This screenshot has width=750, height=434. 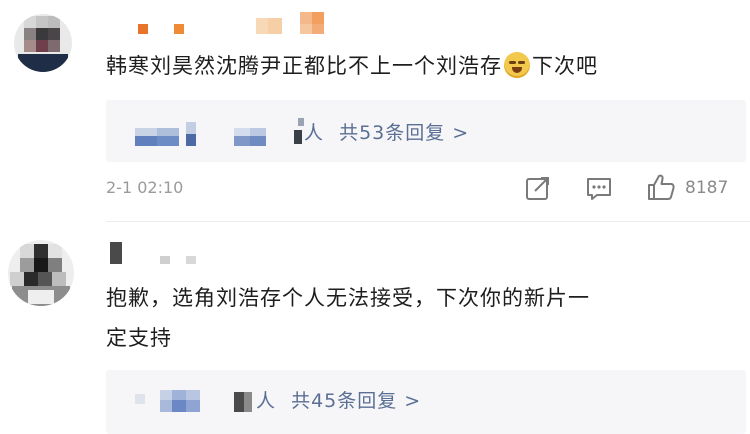 I want to click on reply-count: 共53条回复 >, so click(x=404, y=133).